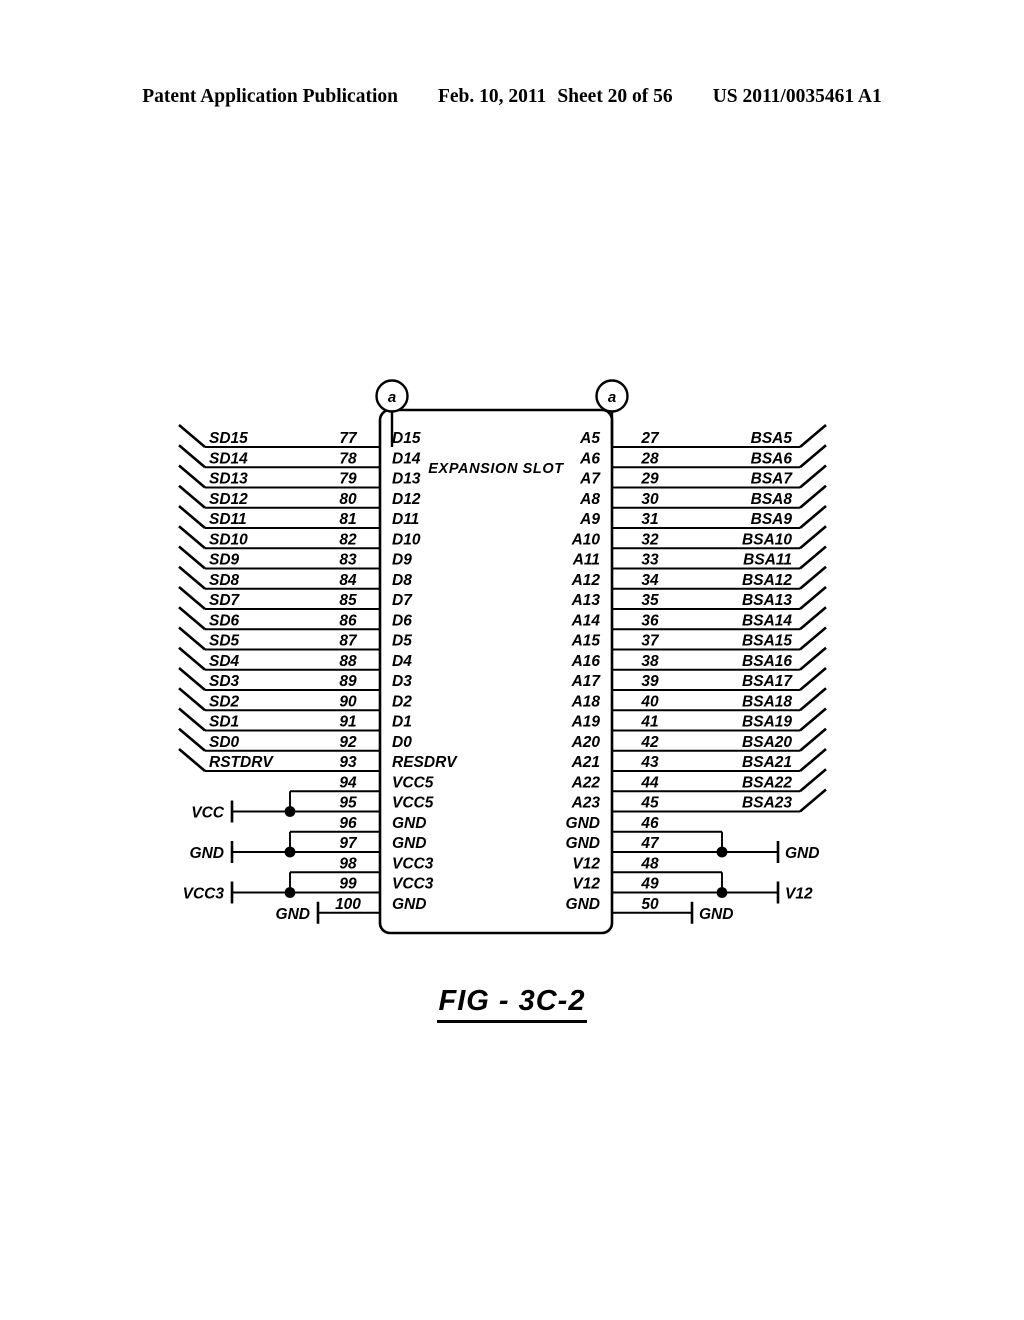  I want to click on rail-terminal-left-label: GND, so click(293, 914).